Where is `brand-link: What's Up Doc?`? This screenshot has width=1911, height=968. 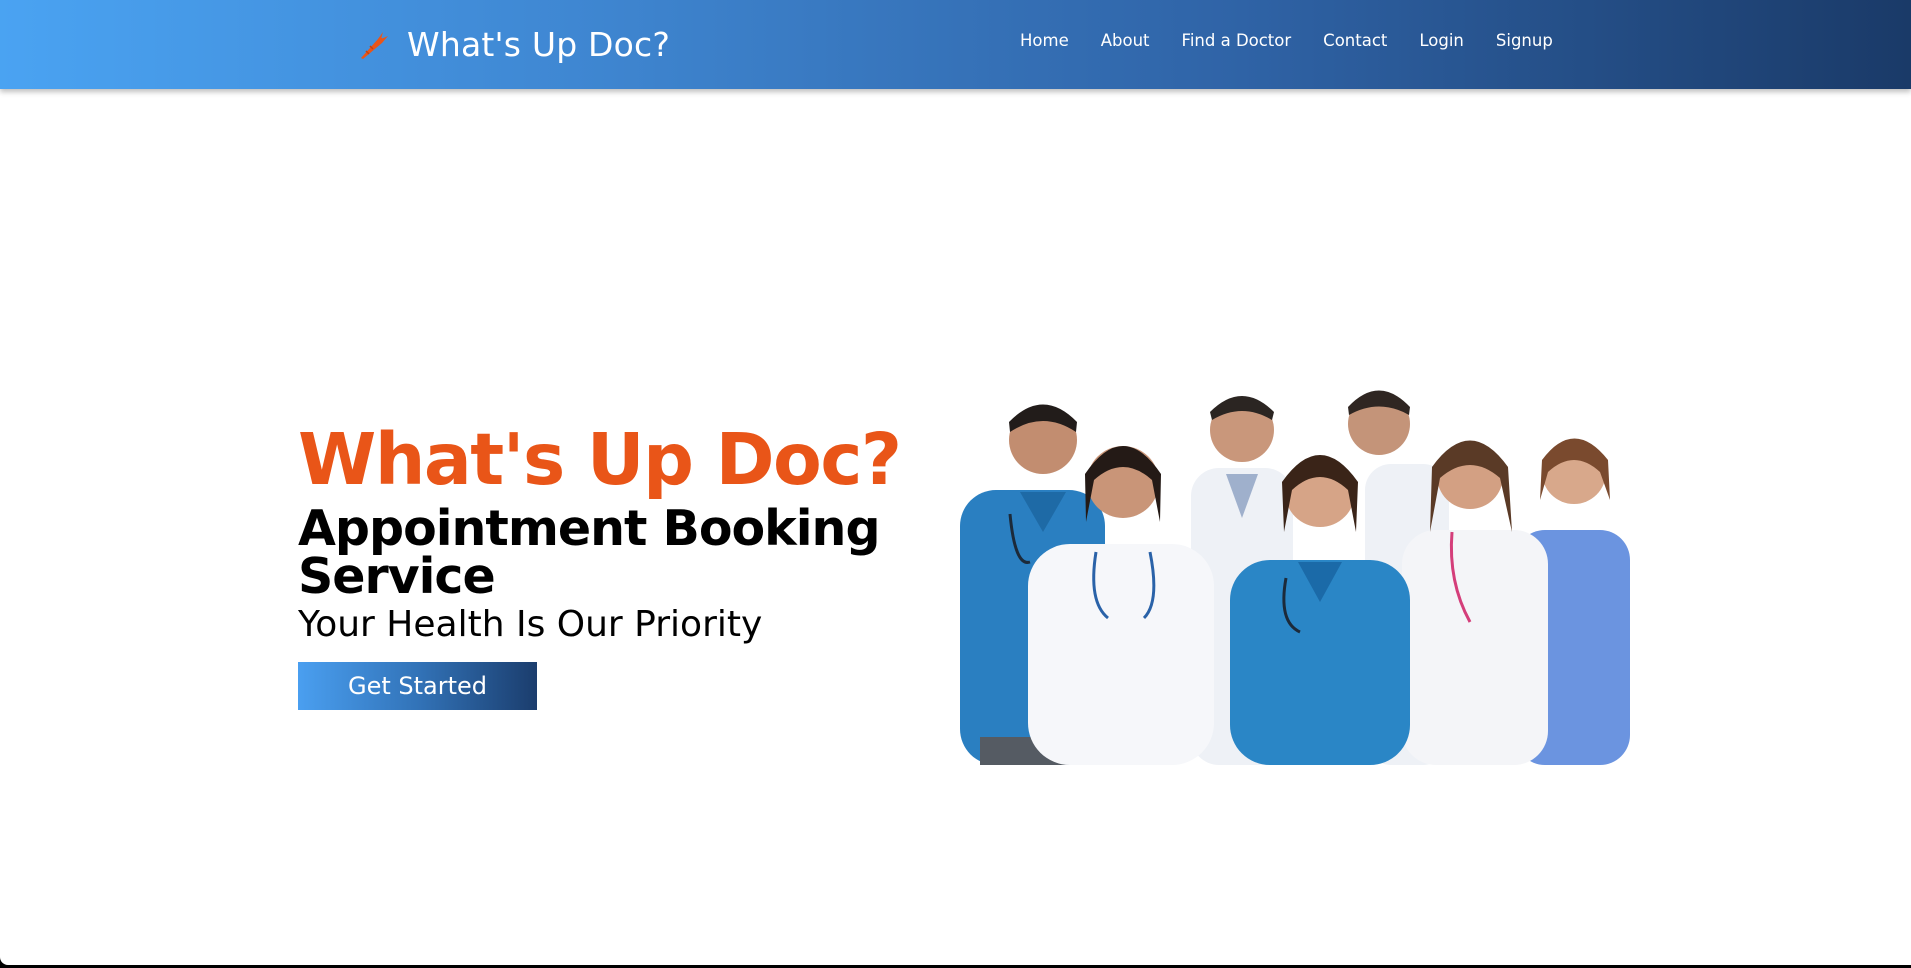 brand-link: What's Up Doc? is located at coordinates (513, 44).